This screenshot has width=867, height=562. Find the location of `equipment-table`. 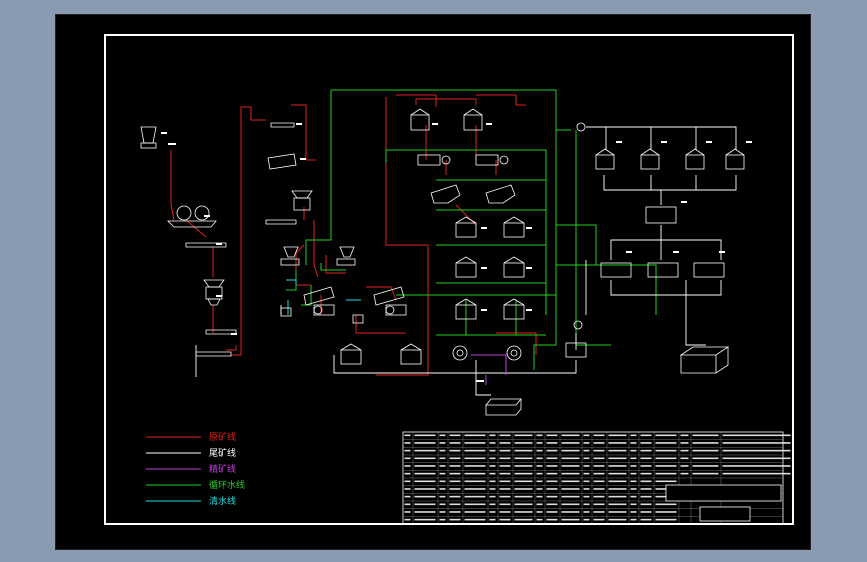

equipment-table is located at coordinates (596, 478).